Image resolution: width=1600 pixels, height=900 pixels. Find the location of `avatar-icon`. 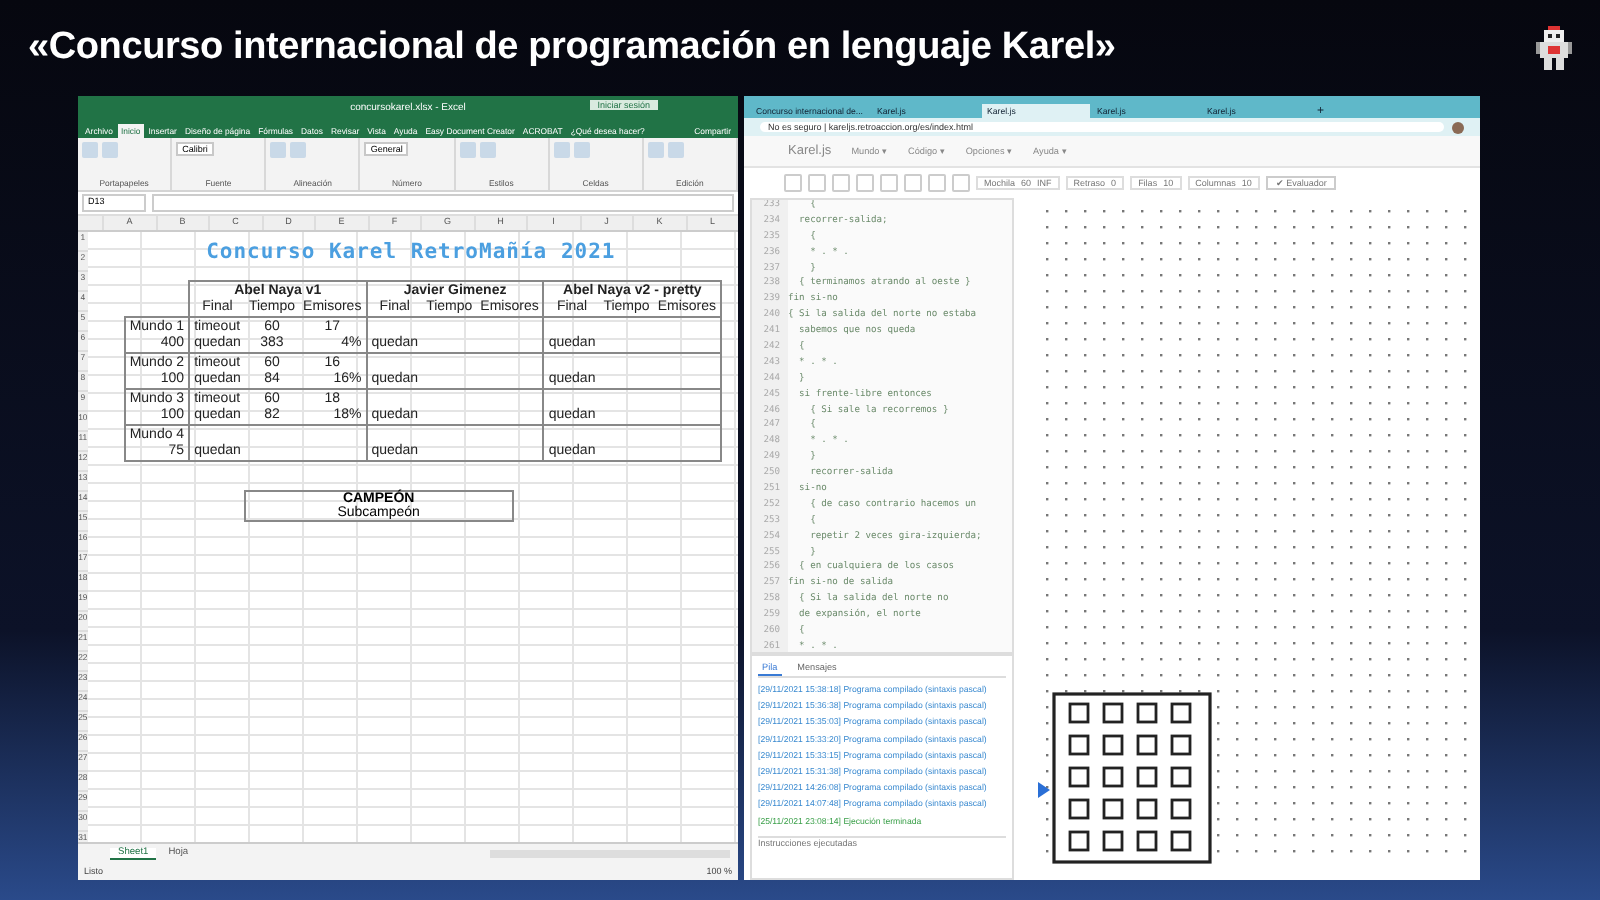

avatar-icon is located at coordinates (1458, 127).